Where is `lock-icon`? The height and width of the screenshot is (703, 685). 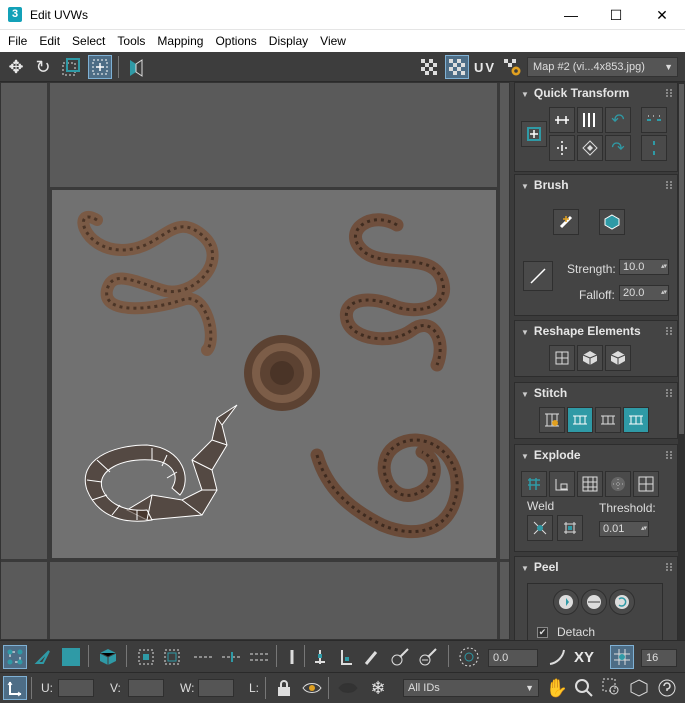
lock-icon is located at coordinates (284, 688).